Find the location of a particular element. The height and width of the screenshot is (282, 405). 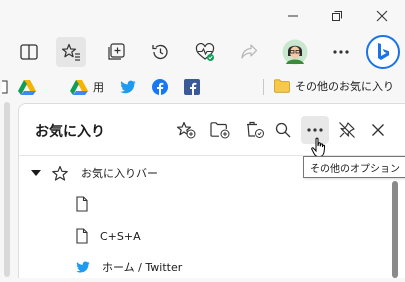

bing-copilot-button is located at coordinates (383, 52).